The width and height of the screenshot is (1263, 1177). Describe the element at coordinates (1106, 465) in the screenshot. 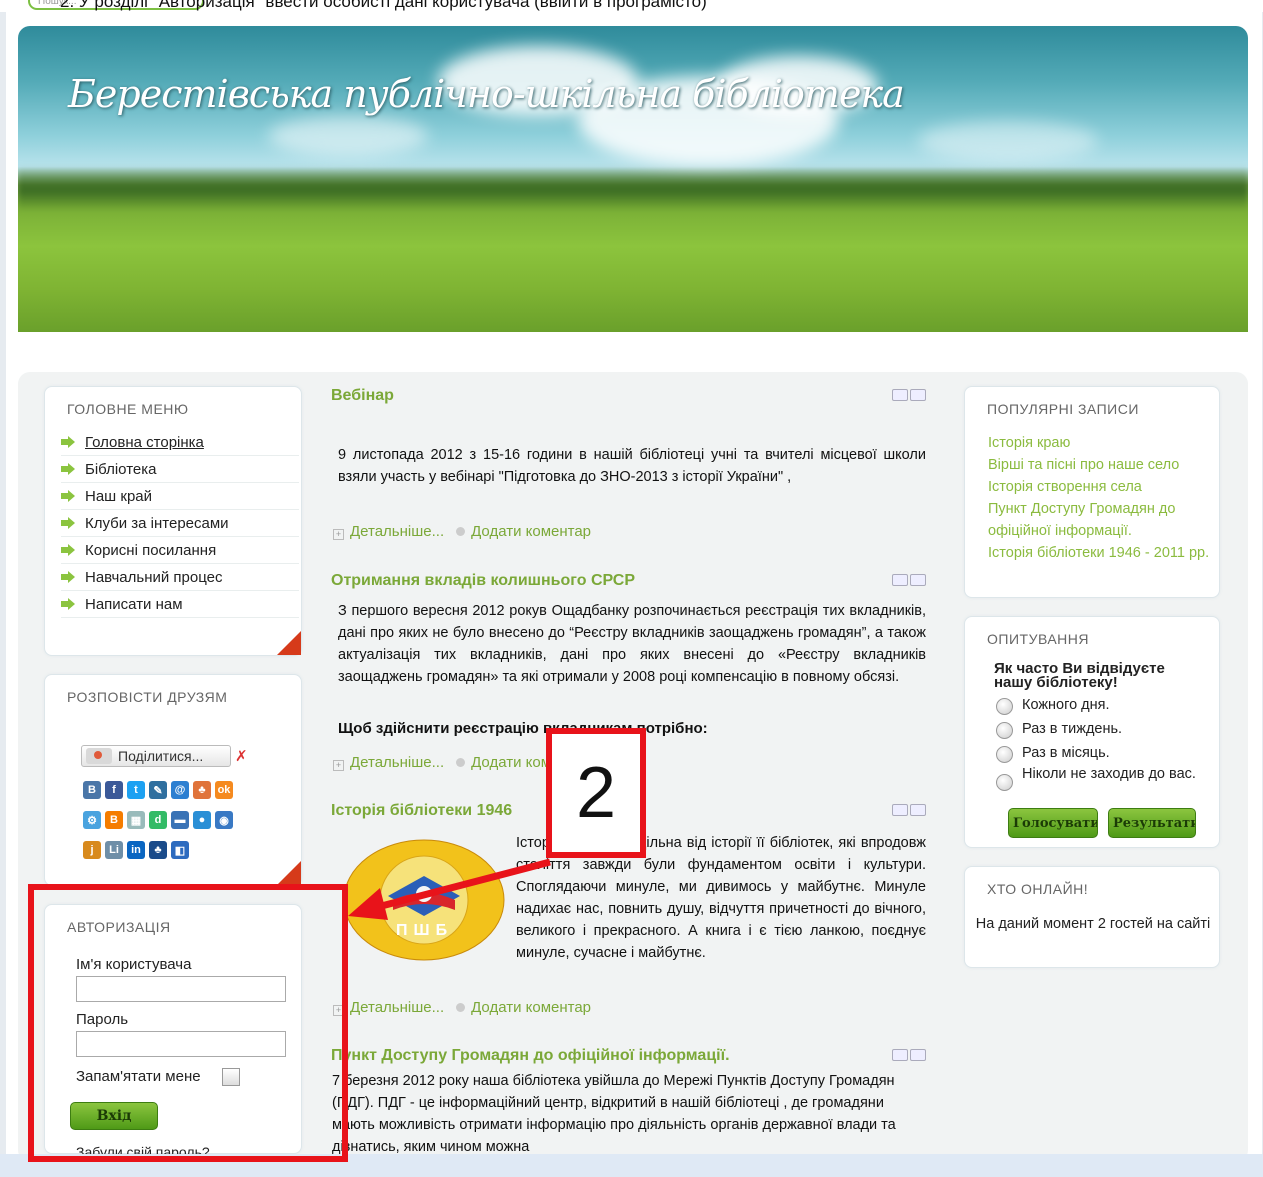

I see `popular-link: Вірші та пісні про наше село` at that location.